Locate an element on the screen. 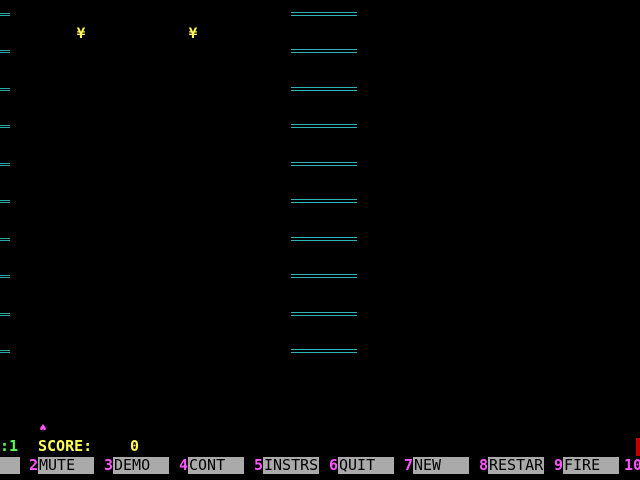  fkey-mute: 2 MUTE is located at coordinates (65, 465).